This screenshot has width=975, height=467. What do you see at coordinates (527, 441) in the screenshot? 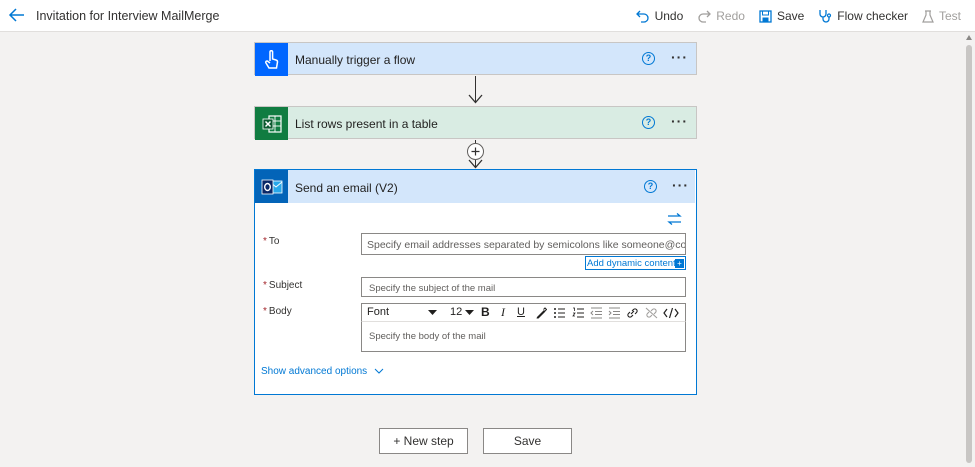
I see `save-button: Save` at bounding box center [527, 441].